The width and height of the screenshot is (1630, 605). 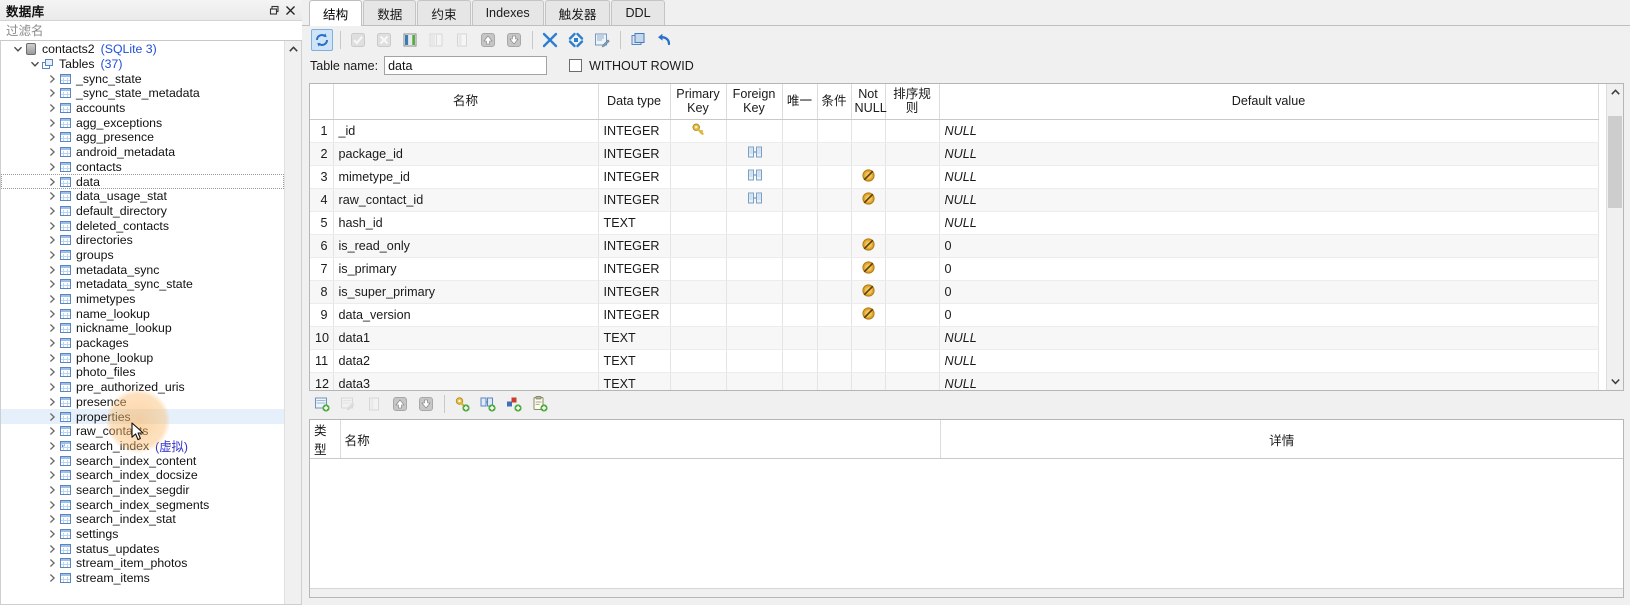 I want to click on table-row: 9 data_version INTEGER 0, so click(x=954, y=315).